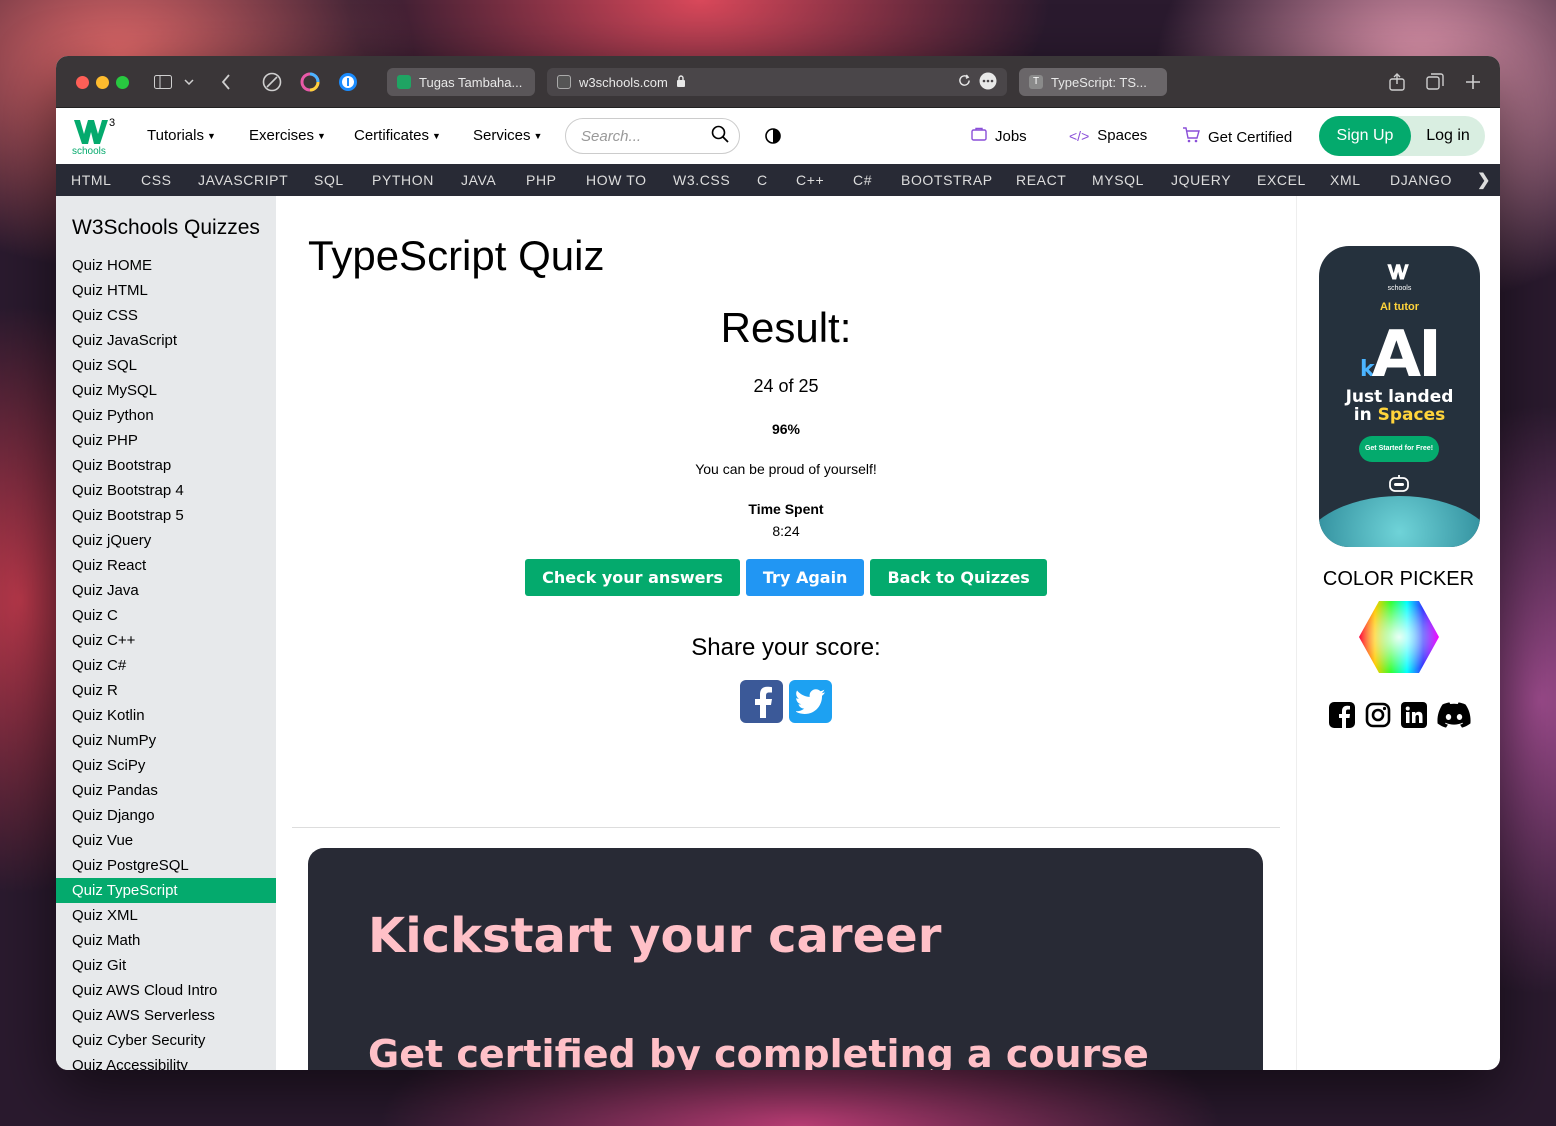 The image size is (1556, 1126). What do you see at coordinates (166, 315) in the screenshot?
I see `sidebar-item: Quiz CSS` at bounding box center [166, 315].